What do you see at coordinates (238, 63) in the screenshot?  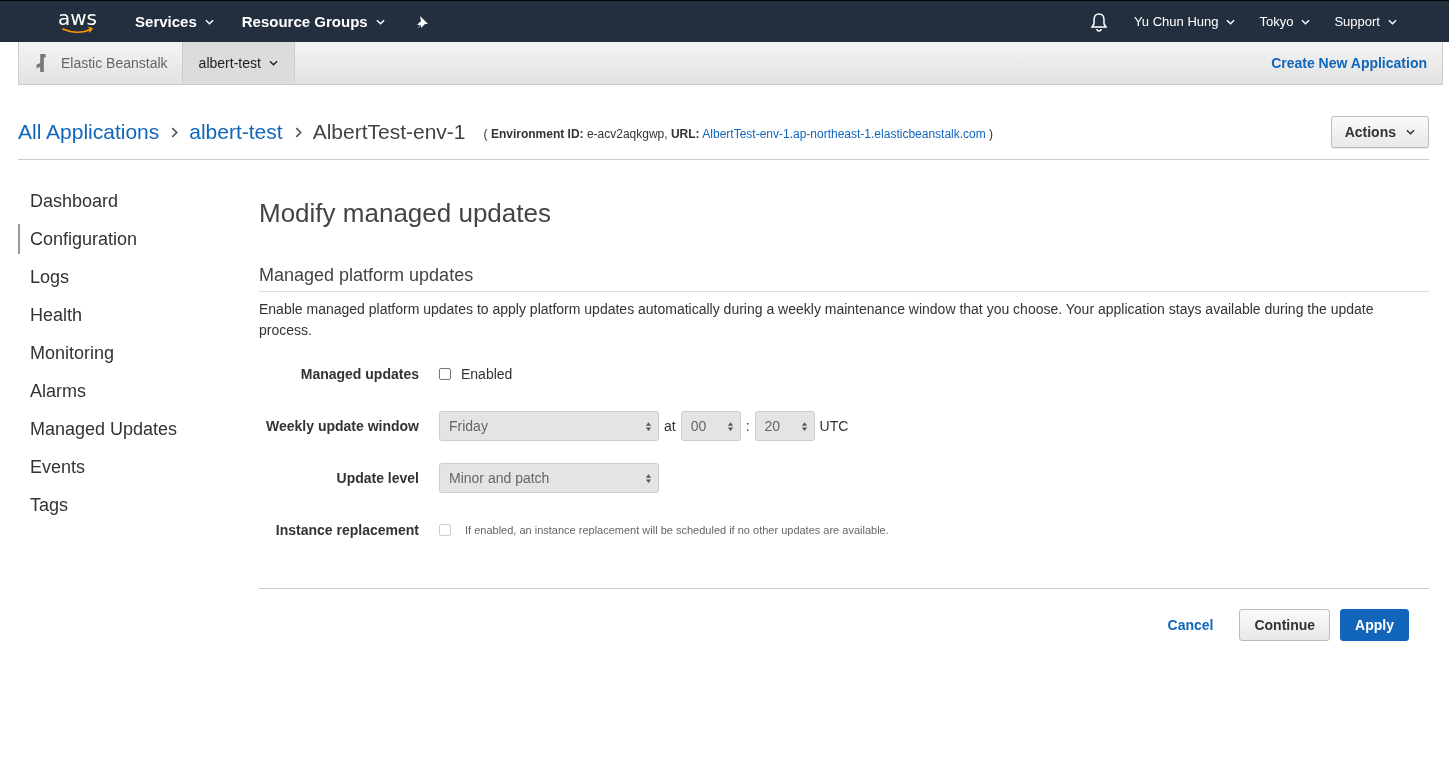 I see `menu-dropdown: albert-test` at bounding box center [238, 63].